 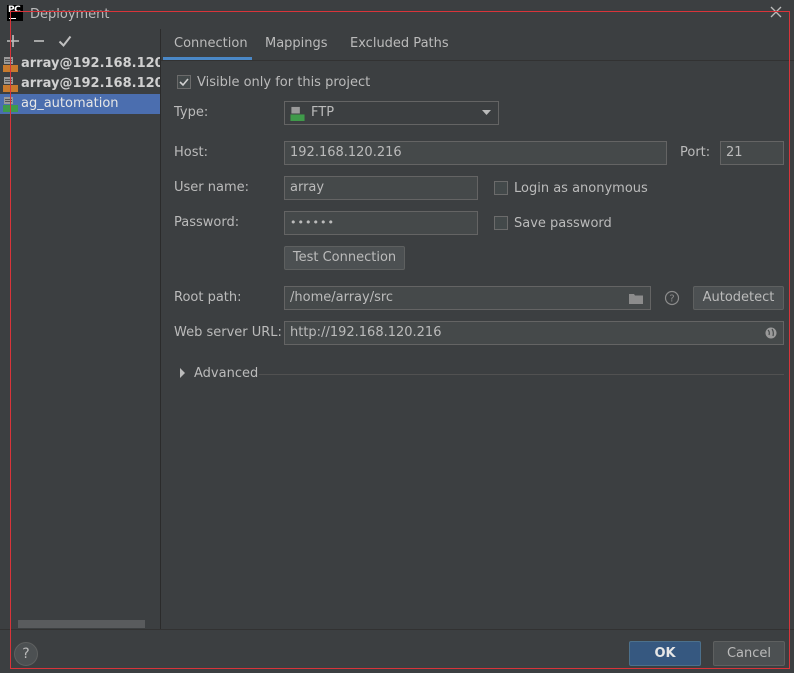 I want to click on web-url-label: Web server URL:, so click(x=228, y=332).